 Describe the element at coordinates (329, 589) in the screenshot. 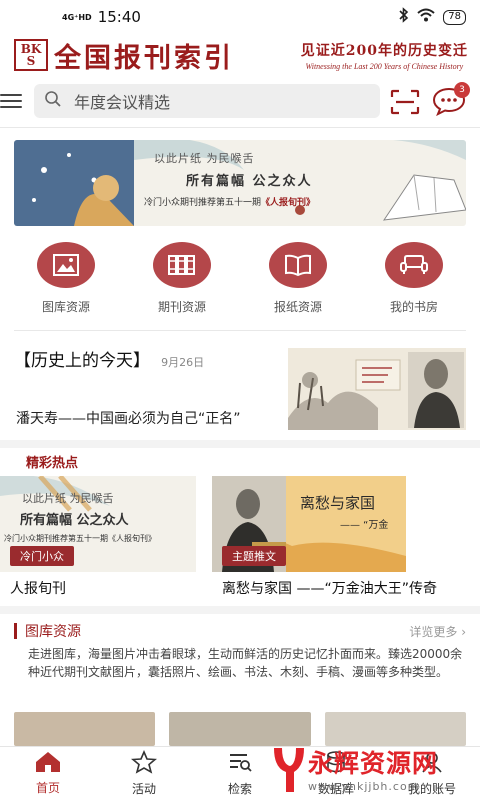

I see `hot-card-caption: 离愁与家国 ——“万金油大王”传奇` at that location.